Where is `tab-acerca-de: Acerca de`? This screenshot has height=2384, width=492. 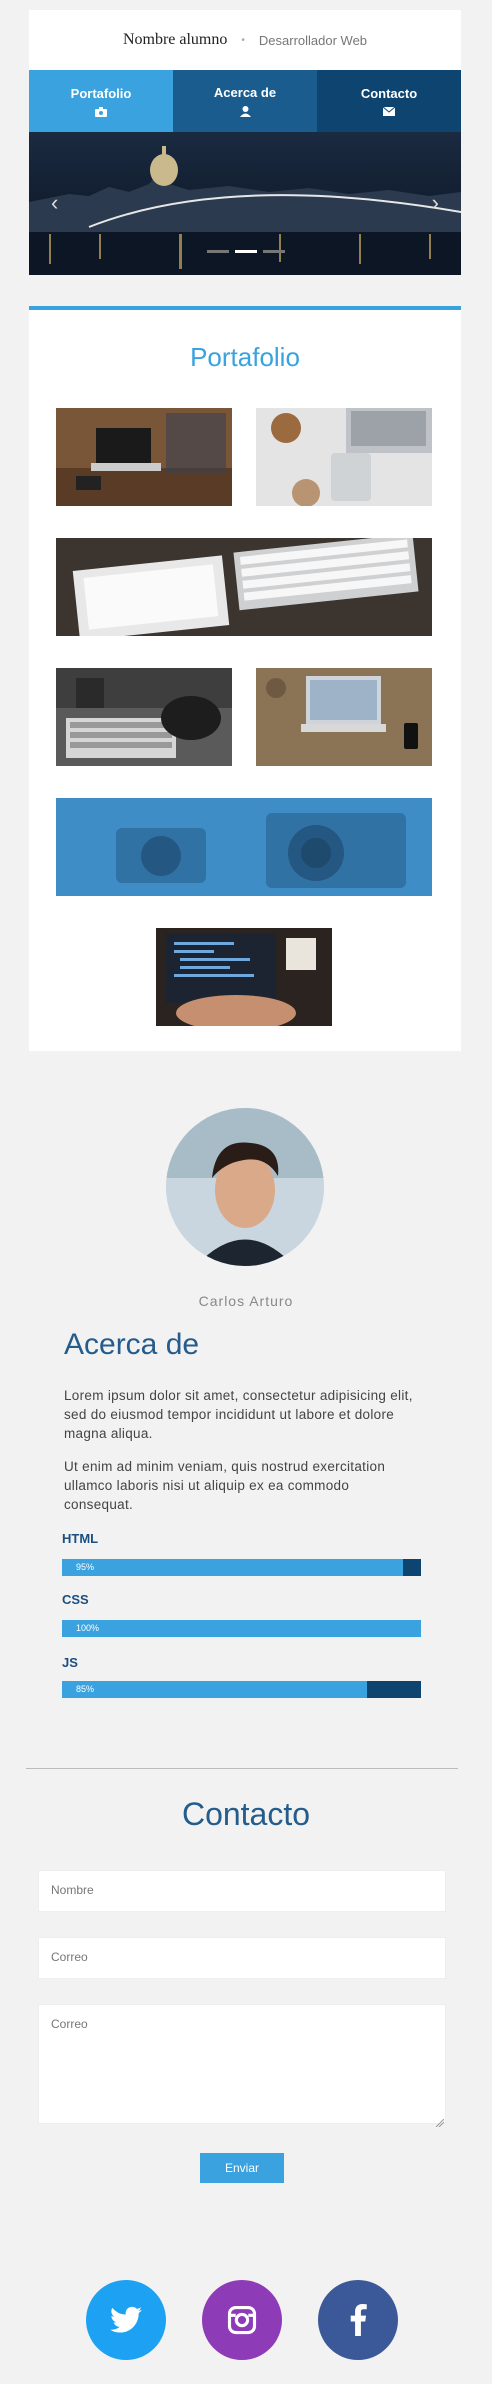 tab-acerca-de: Acerca de is located at coordinates (245, 101).